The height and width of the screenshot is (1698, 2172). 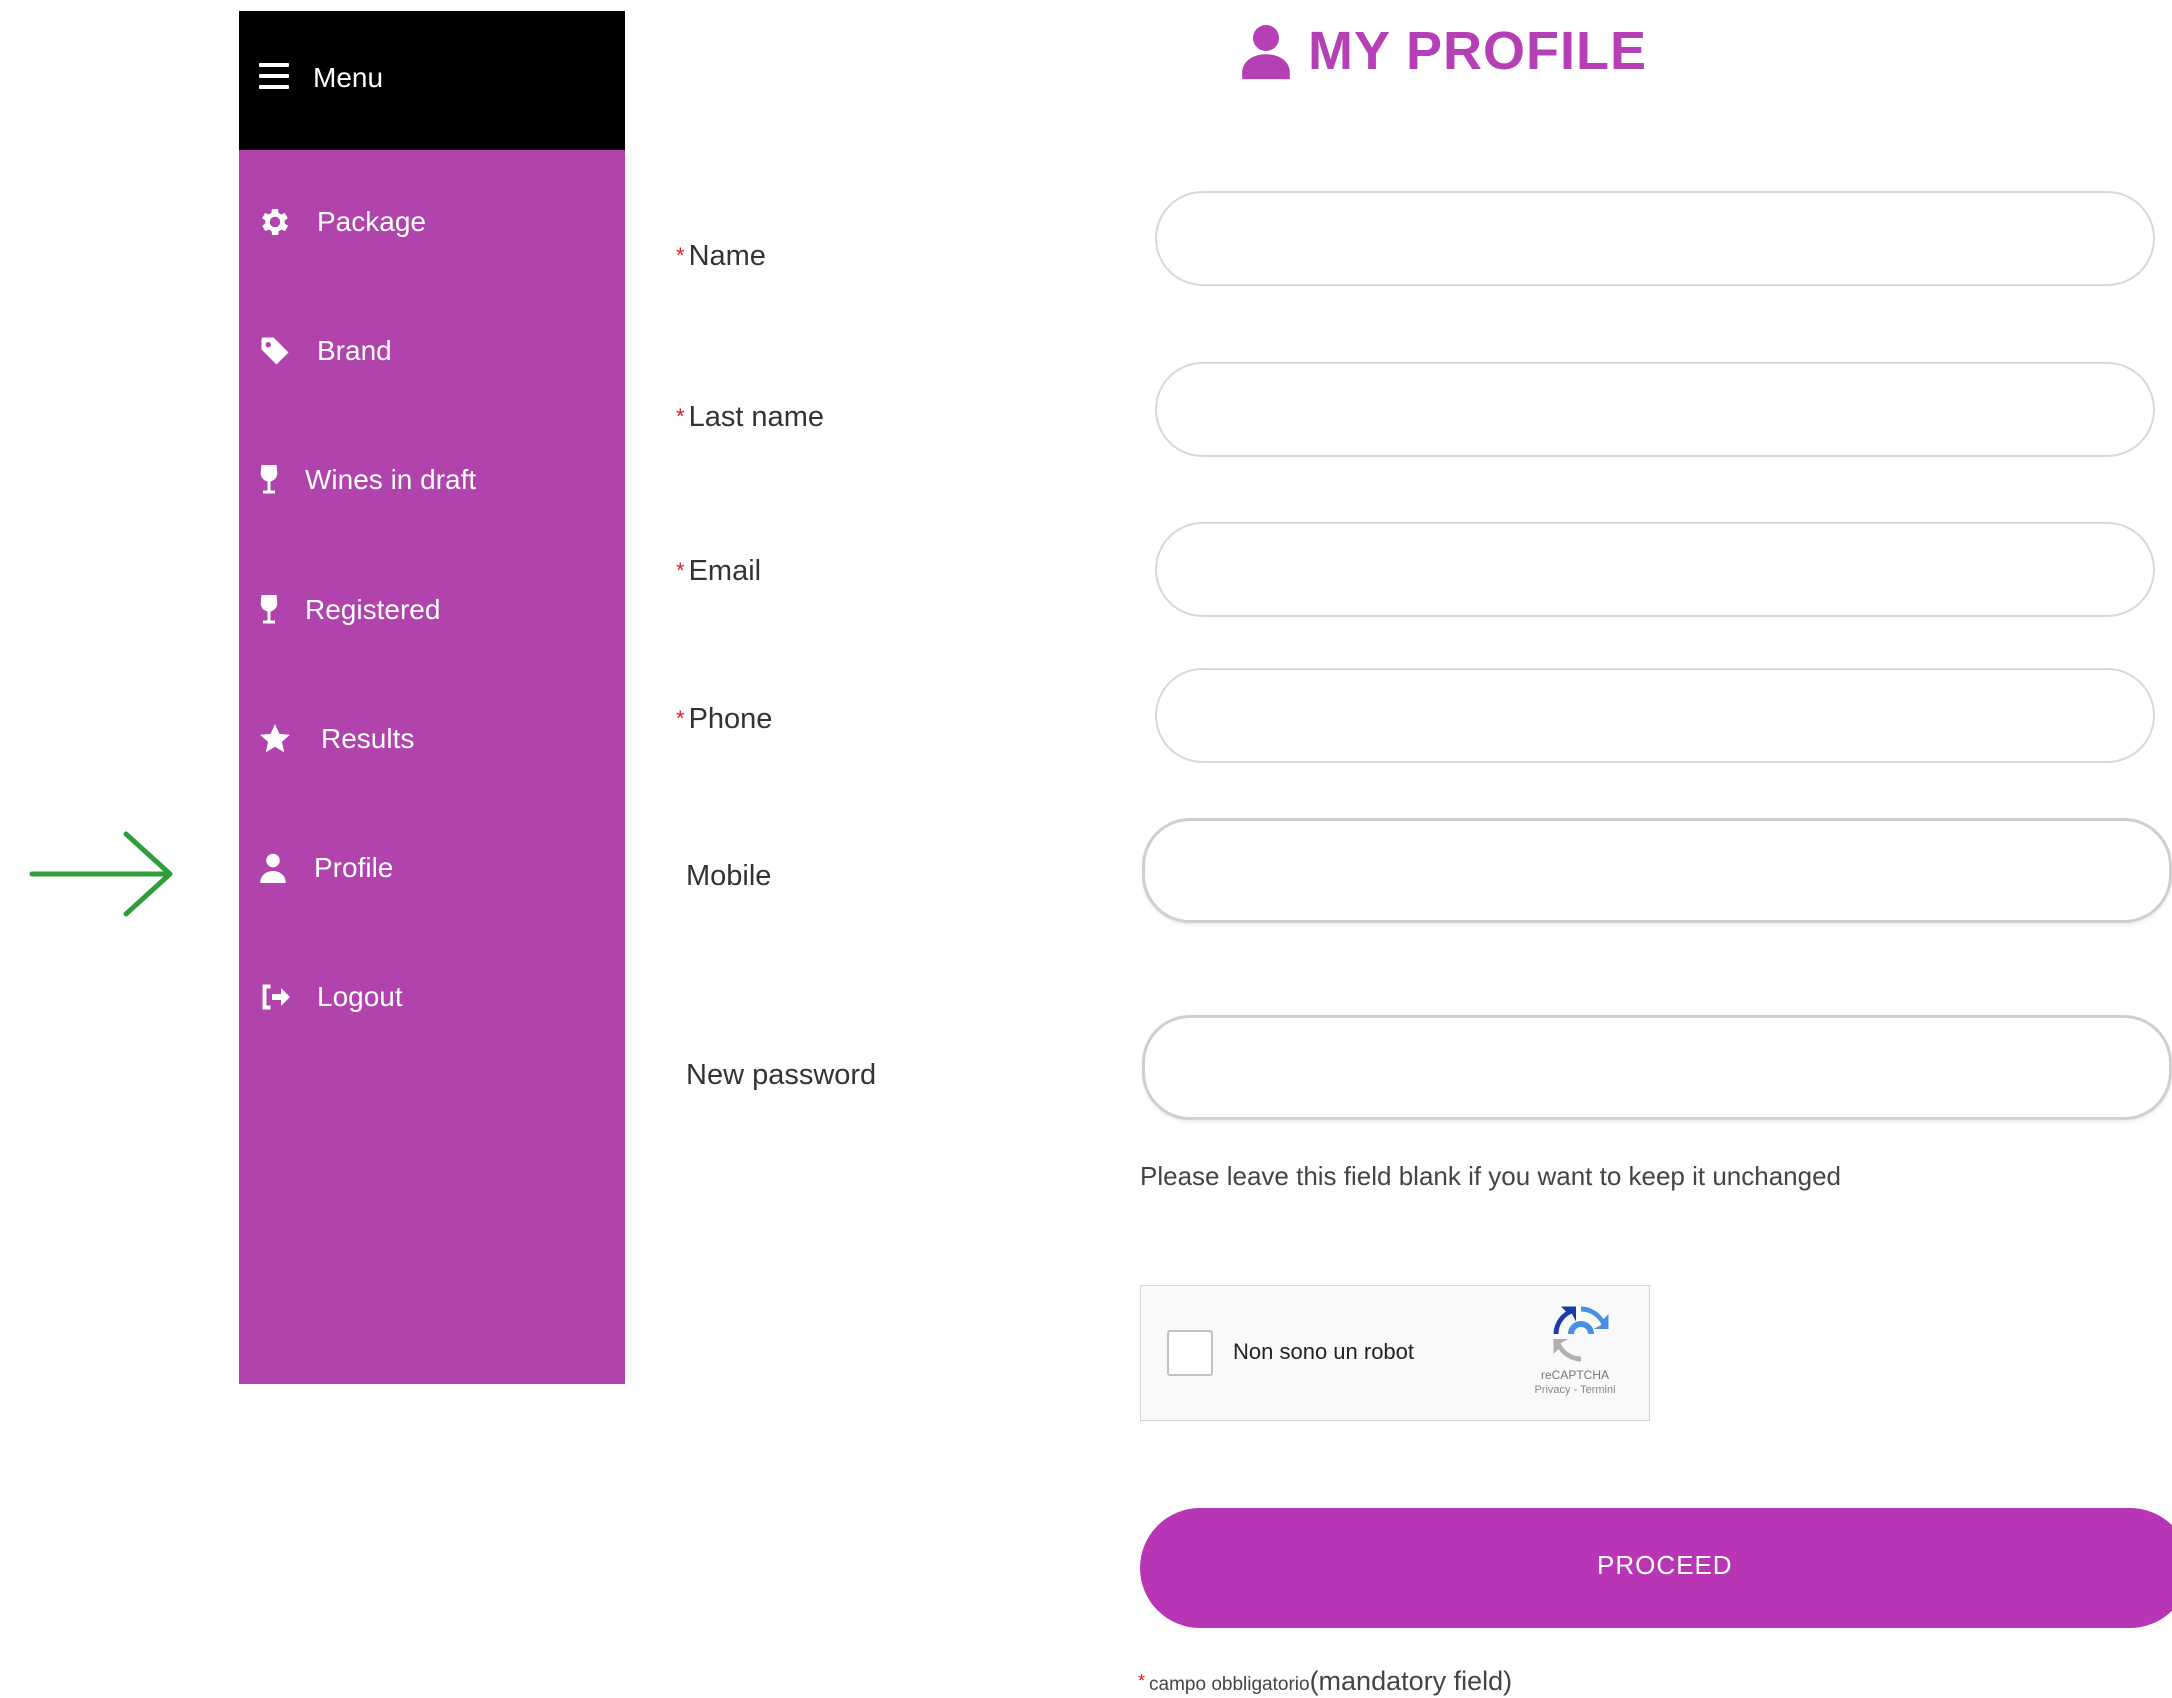 What do you see at coordinates (275, 738) in the screenshot?
I see `star-icon` at bounding box center [275, 738].